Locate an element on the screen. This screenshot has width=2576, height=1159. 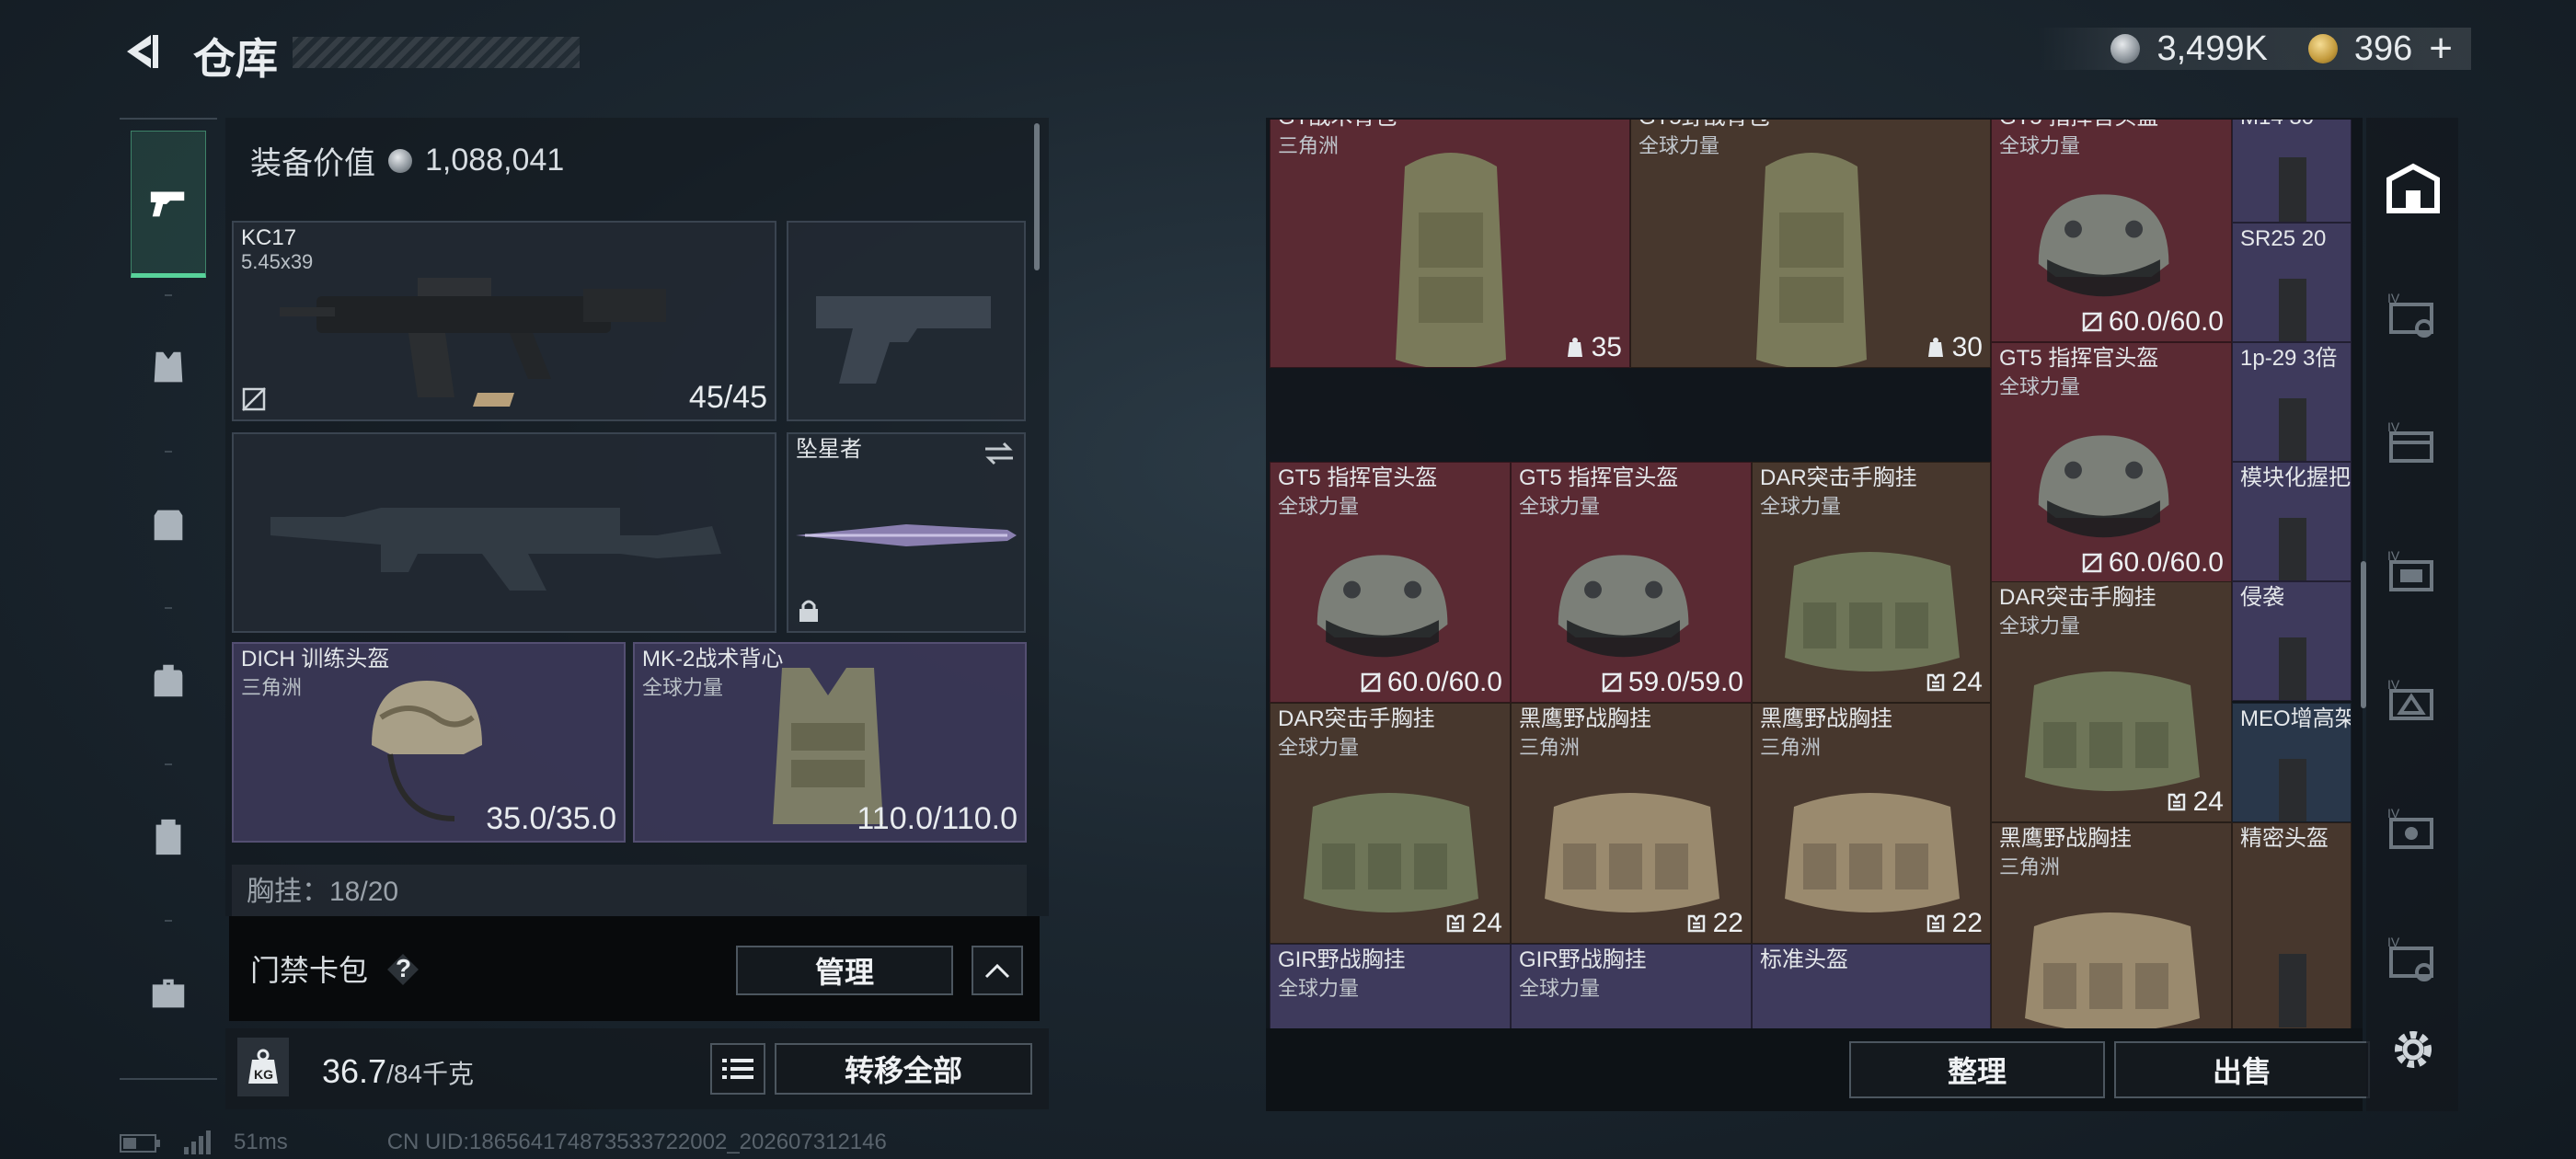
stash-tab-4: IV is located at coordinates (2413, 703).